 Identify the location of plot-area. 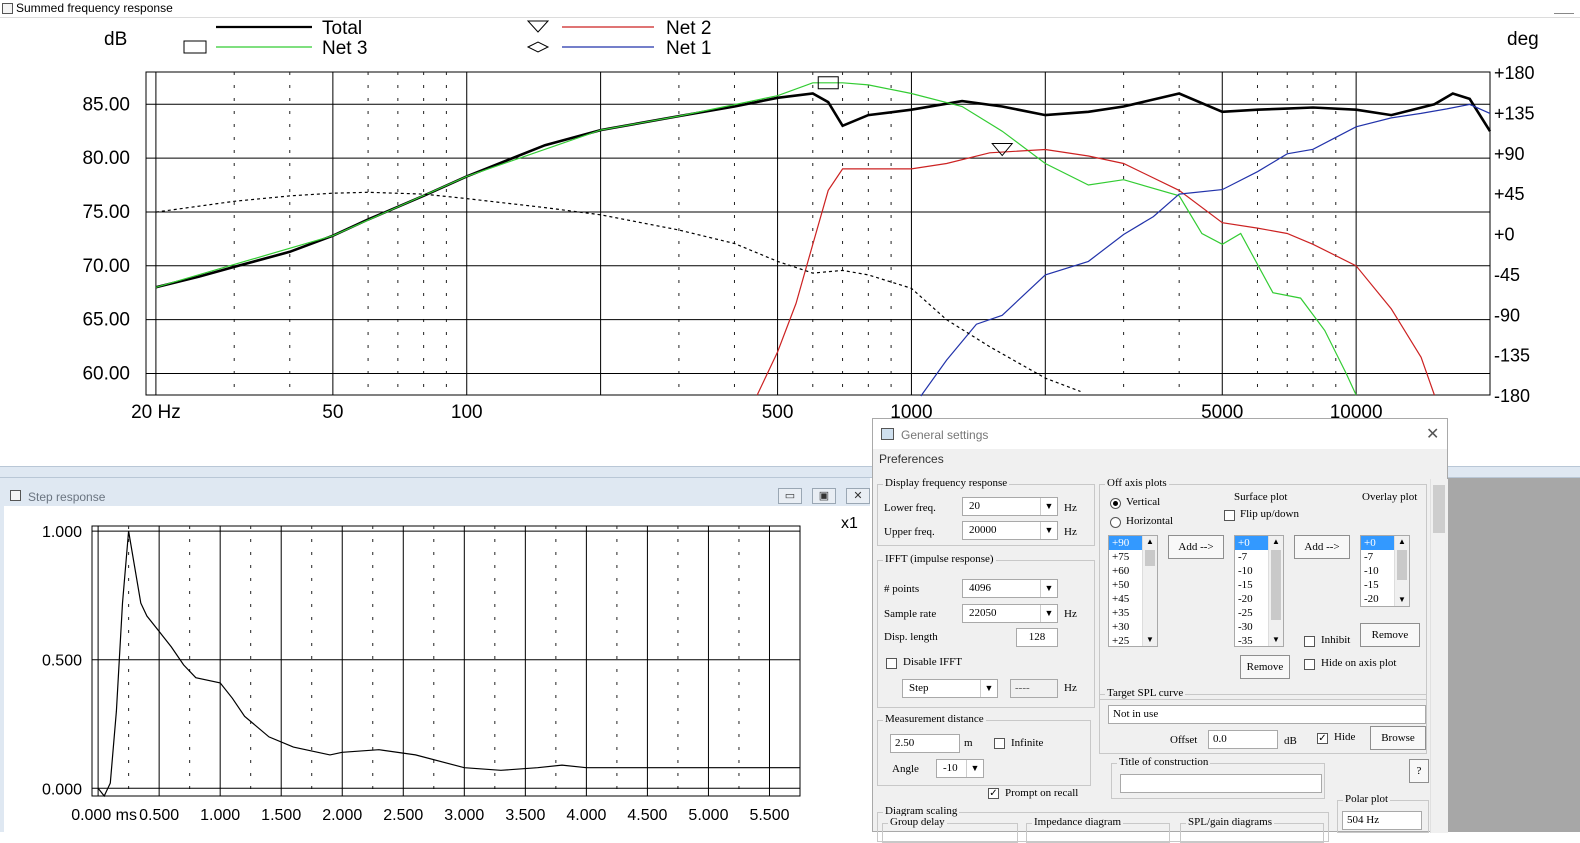
(446, 661).